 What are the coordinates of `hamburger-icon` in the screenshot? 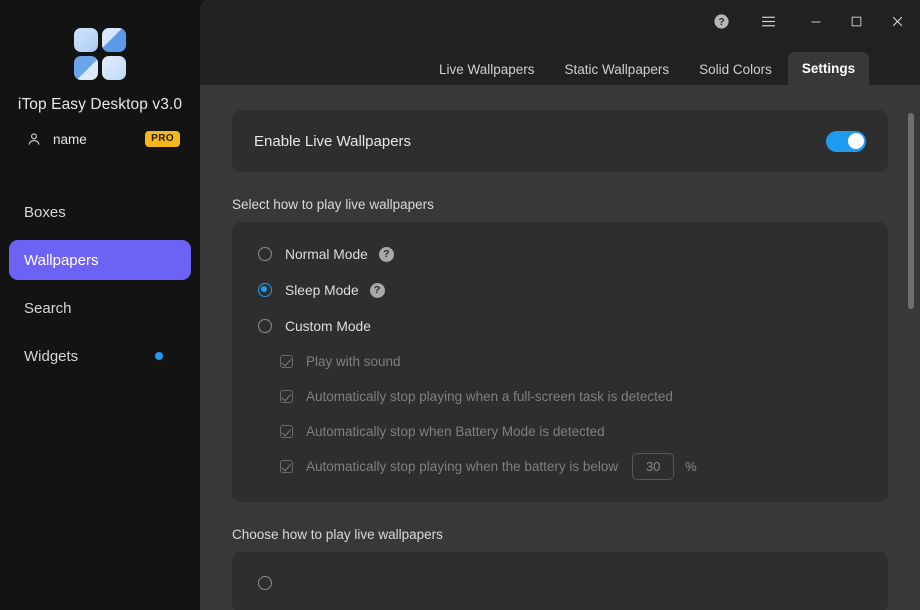 It's located at (768, 21).